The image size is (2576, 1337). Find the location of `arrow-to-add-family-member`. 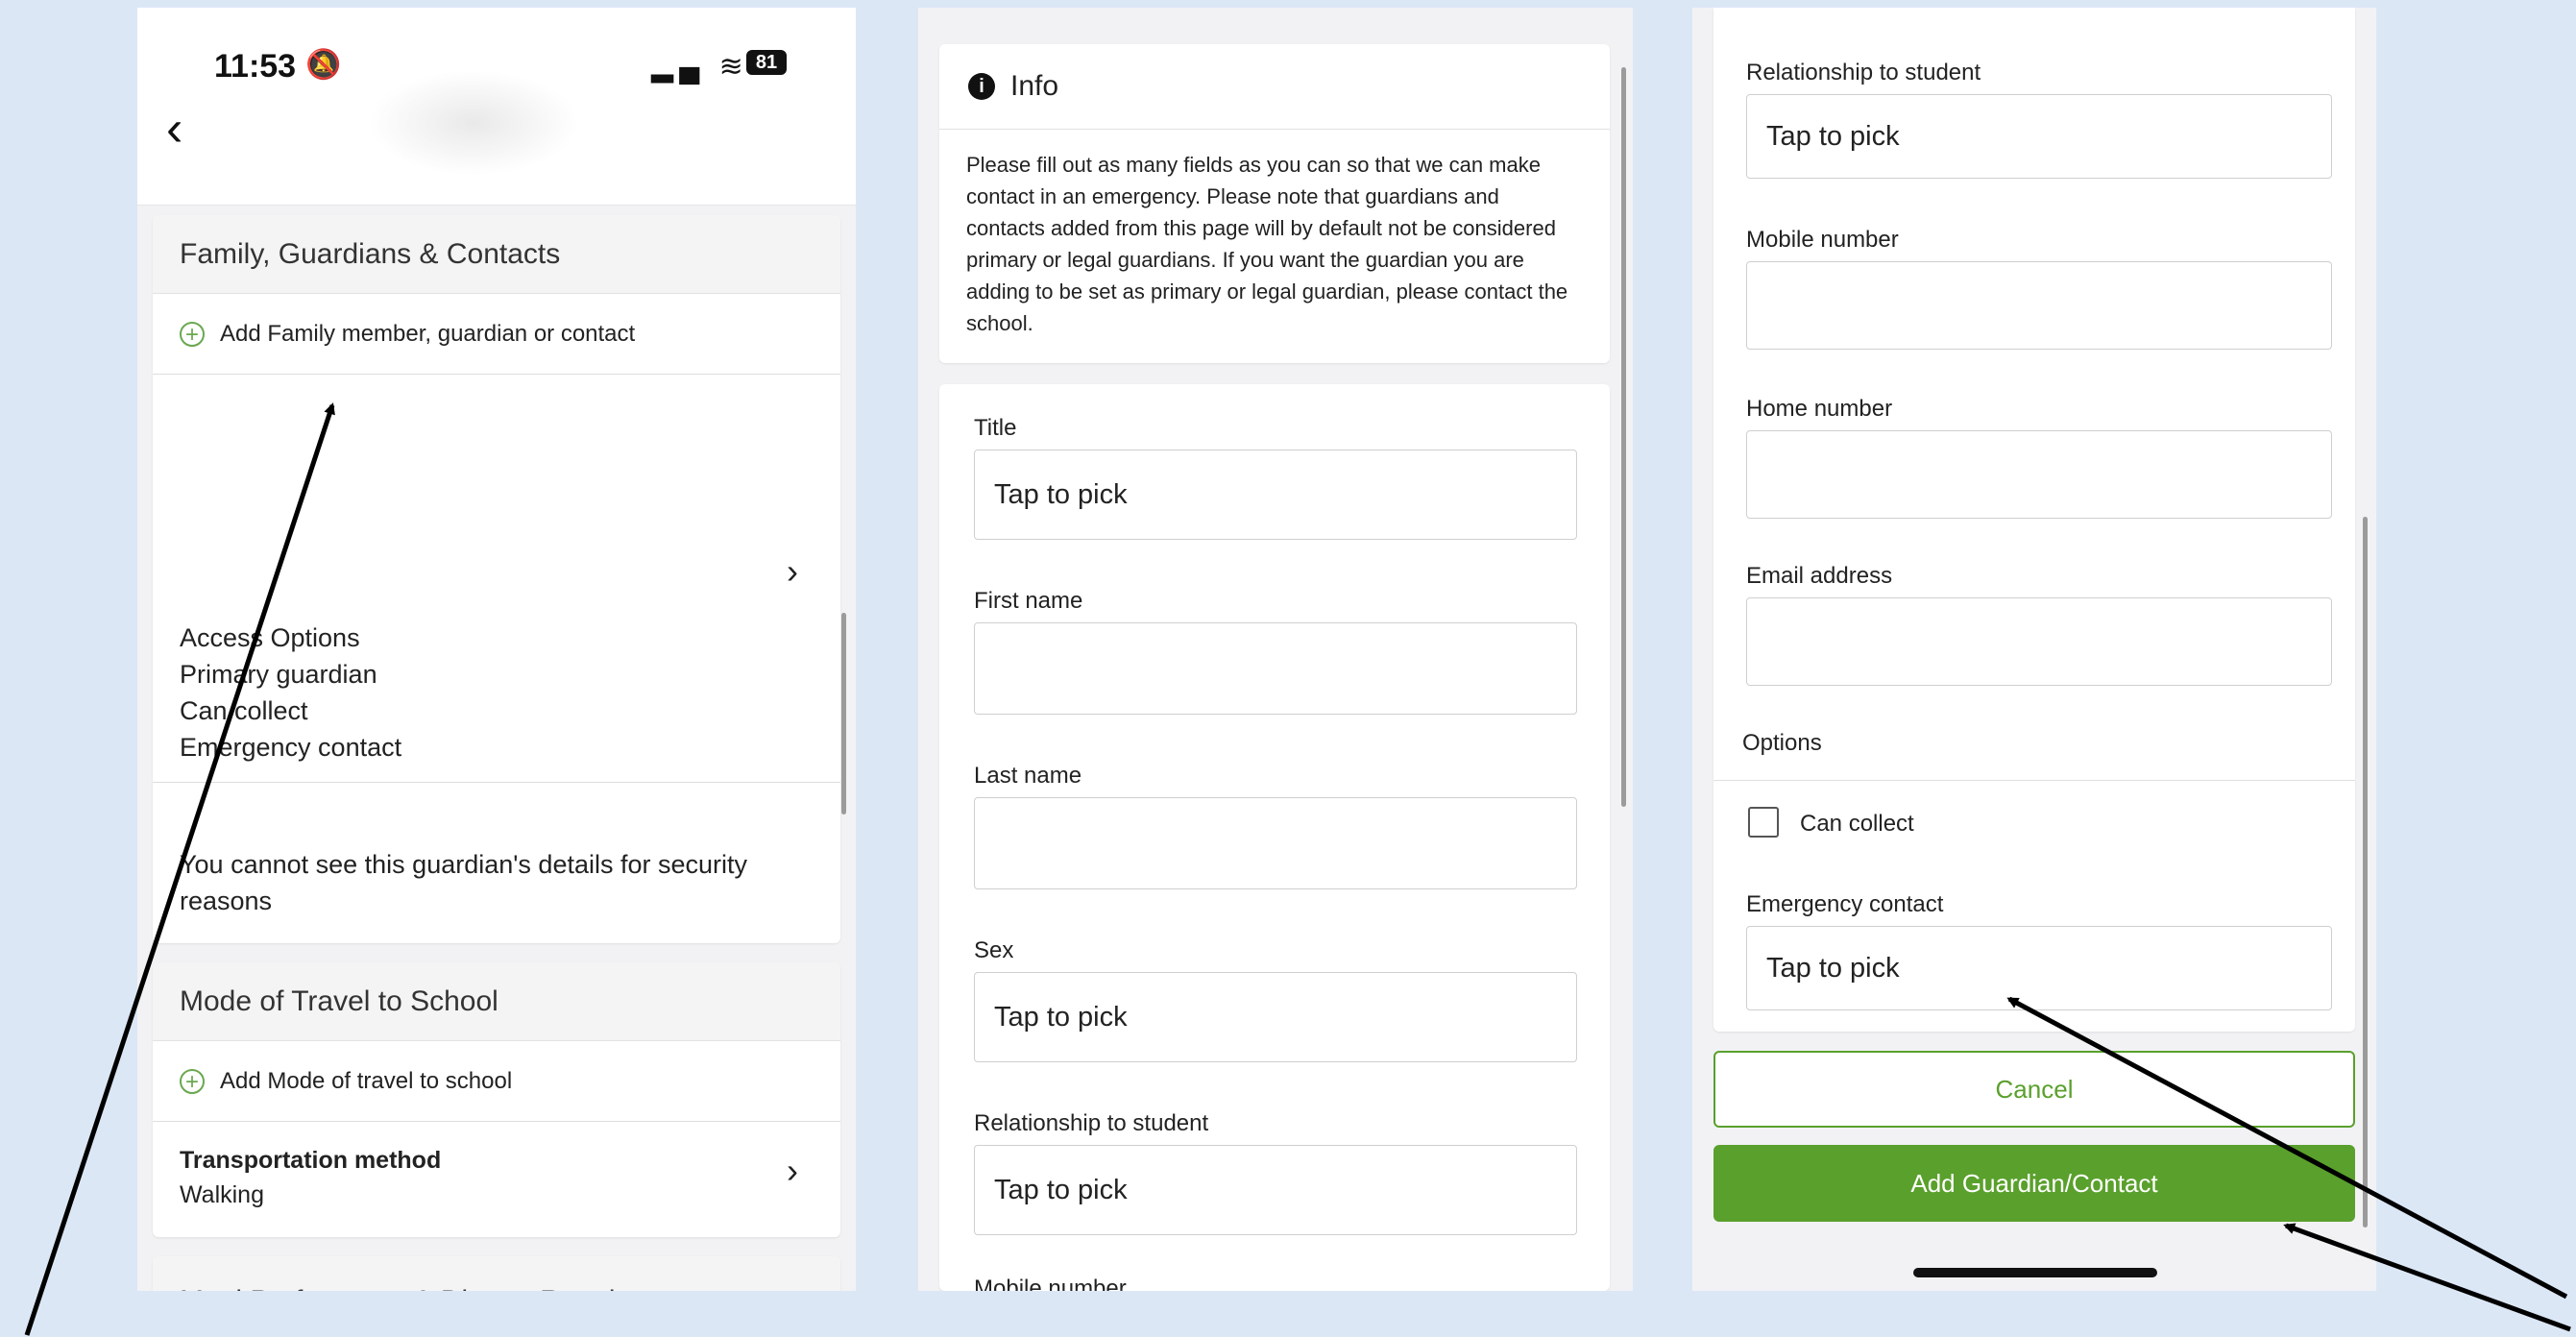

arrow-to-add-family-member is located at coordinates (179, 869).